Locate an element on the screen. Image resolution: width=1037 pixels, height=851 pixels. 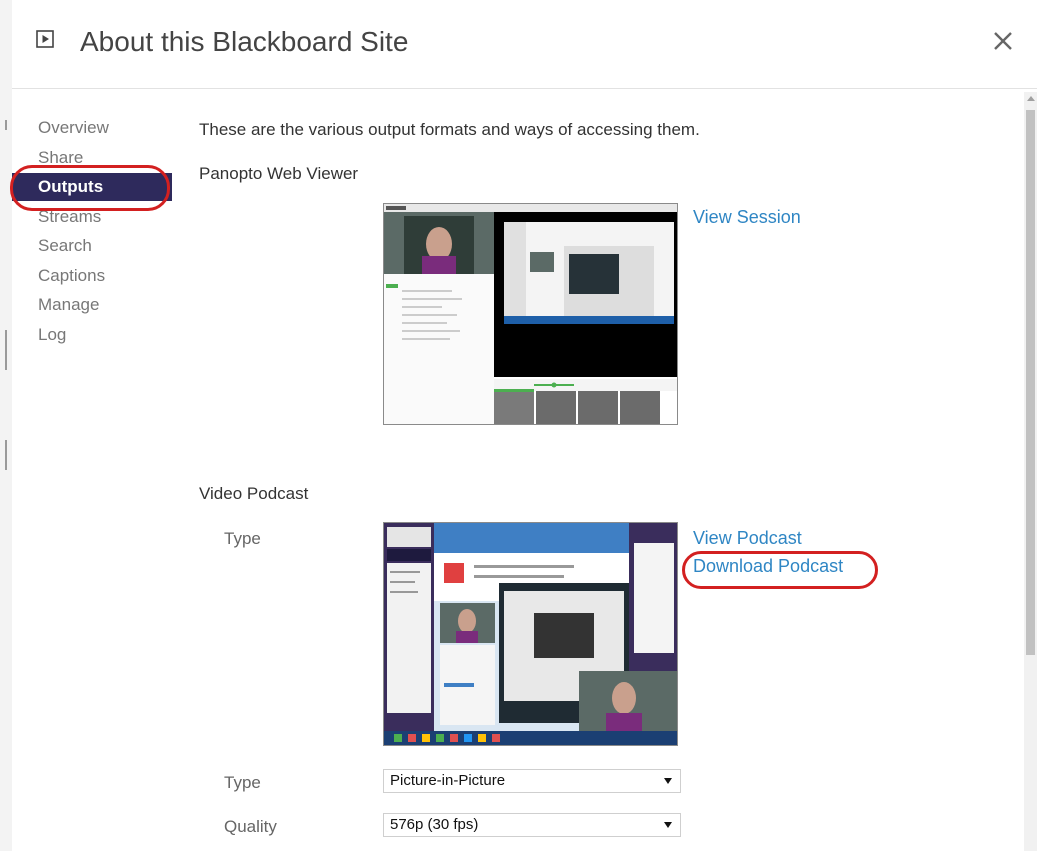
view-session-link: View Session is located at coordinates (747, 217).